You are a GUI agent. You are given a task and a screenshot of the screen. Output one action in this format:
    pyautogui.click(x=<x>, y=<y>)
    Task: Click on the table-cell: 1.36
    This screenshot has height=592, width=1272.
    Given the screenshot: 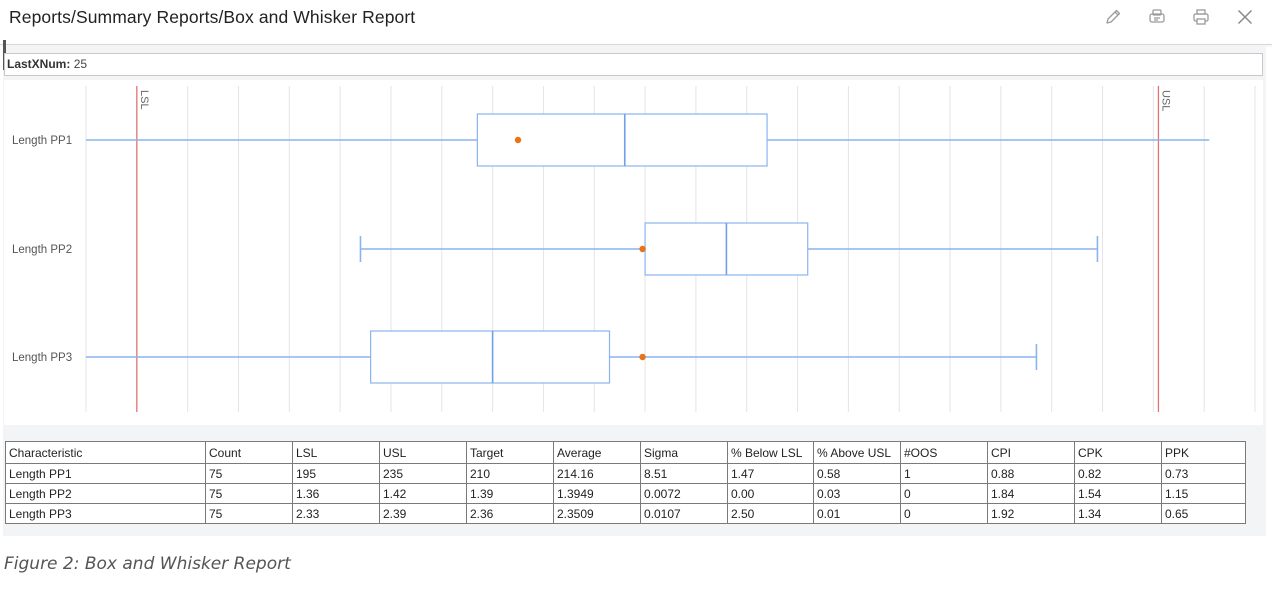 What is the action you would take?
    pyautogui.click(x=336, y=493)
    